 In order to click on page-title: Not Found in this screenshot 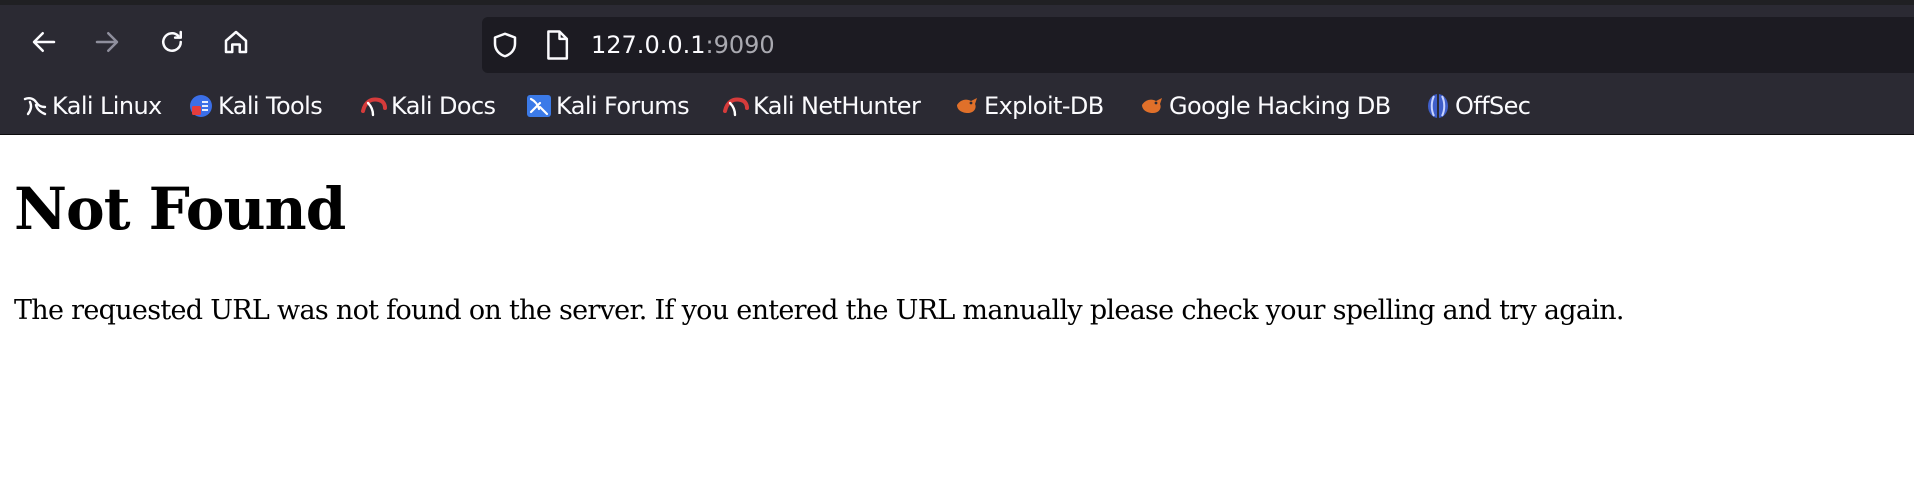, I will do `click(180, 209)`.